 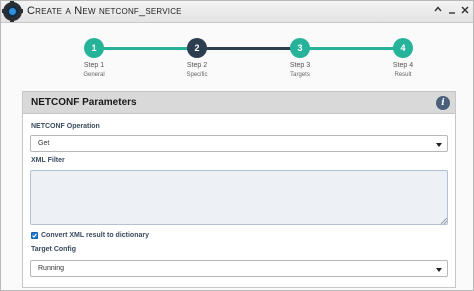 What do you see at coordinates (84, 102) in the screenshot?
I see `panel-title: NETCONF Parameters` at bounding box center [84, 102].